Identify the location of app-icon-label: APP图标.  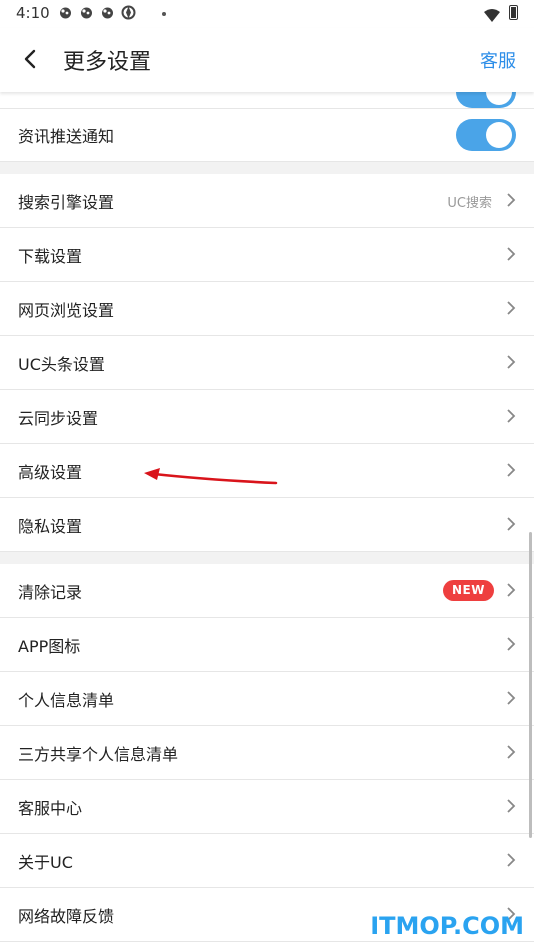
(49, 646).